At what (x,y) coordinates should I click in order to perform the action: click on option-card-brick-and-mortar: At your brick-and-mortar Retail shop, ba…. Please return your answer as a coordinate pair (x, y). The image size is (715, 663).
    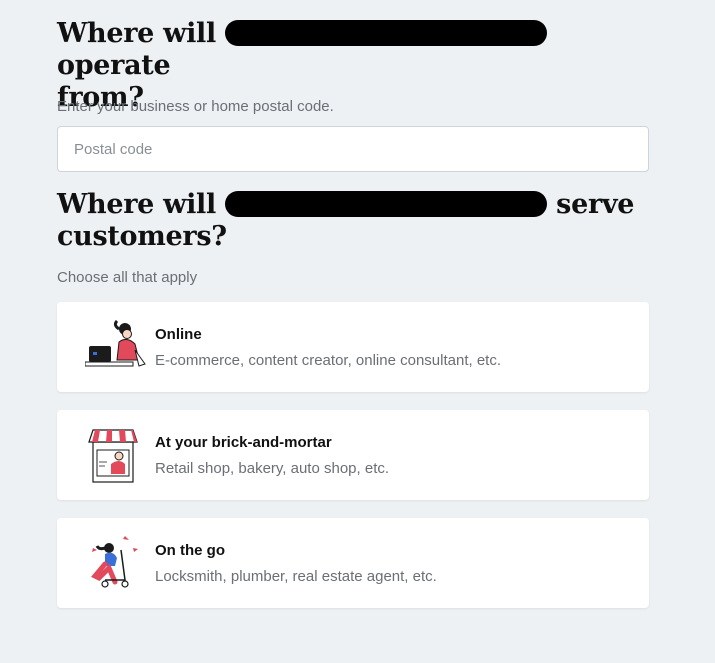
    Looking at the image, I should click on (353, 455).